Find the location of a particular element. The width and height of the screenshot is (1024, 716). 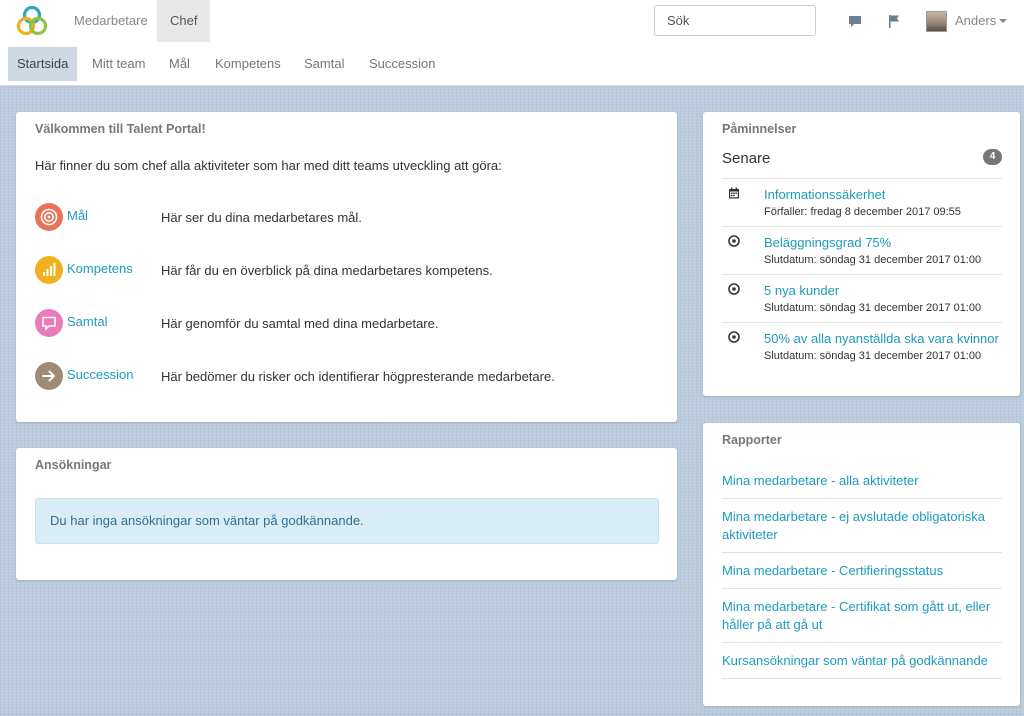

arrow-right-icon is located at coordinates (49, 376).